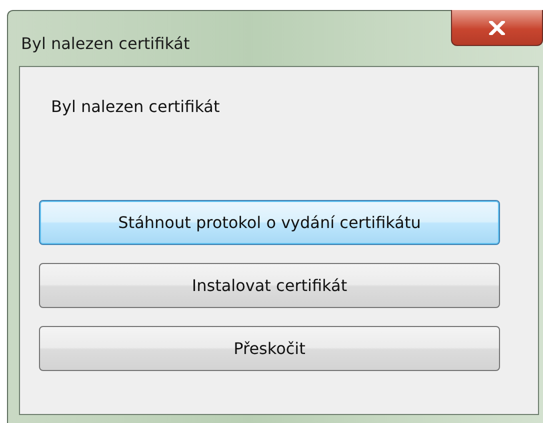 The width and height of the screenshot is (543, 423). I want to click on close-button, so click(497, 28).